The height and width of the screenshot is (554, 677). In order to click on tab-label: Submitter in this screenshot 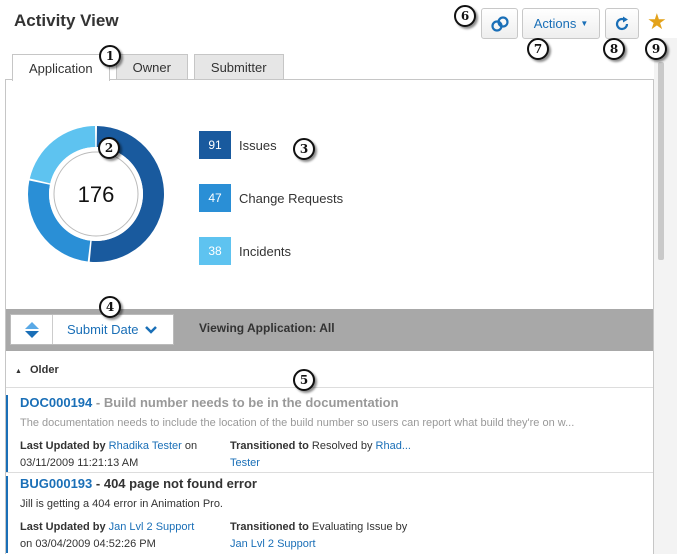, I will do `click(238, 67)`.